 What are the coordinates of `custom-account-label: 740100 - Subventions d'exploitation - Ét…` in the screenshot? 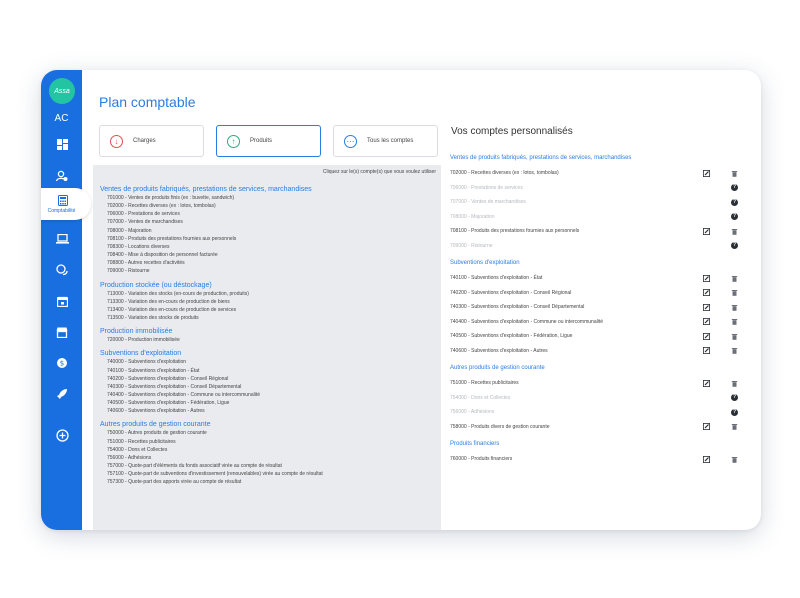 It's located at (496, 278).